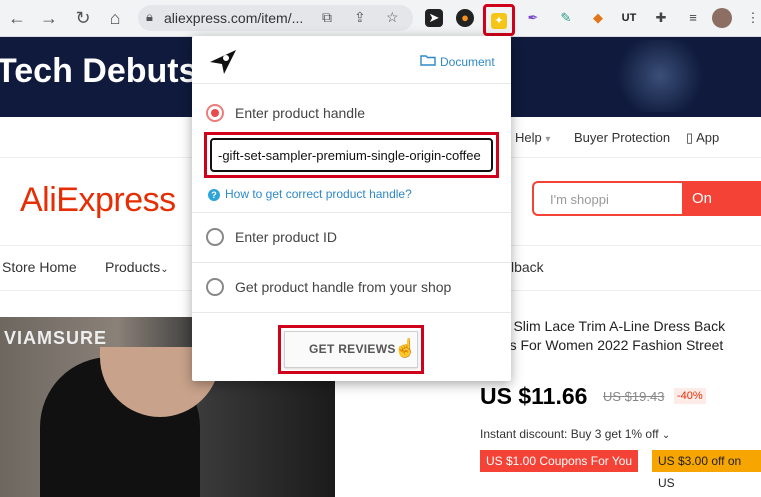 The width and height of the screenshot is (761, 497). I want to click on aliexpress-logo: AliExpress, so click(98, 200).